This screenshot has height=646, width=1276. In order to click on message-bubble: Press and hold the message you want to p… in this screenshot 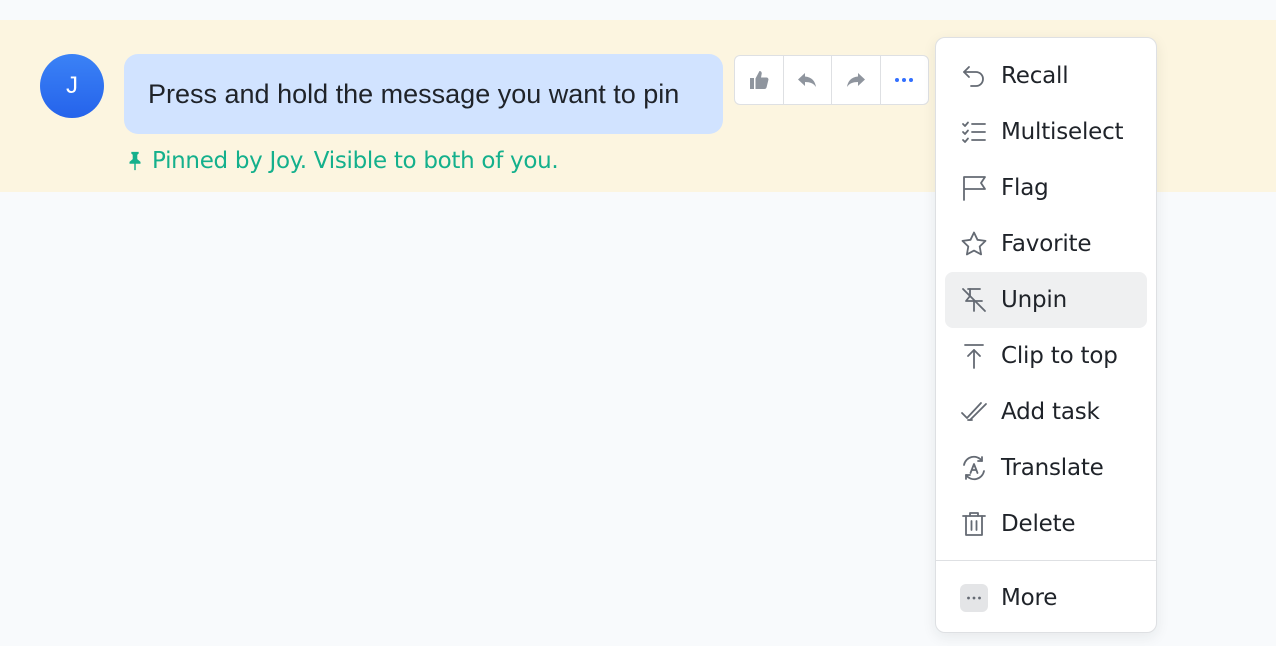, I will do `click(423, 94)`.